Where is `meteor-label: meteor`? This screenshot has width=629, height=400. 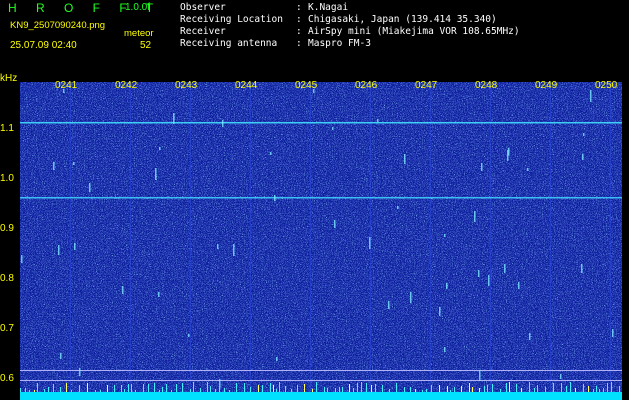 meteor-label: meteor is located at coordinates (139, 33).